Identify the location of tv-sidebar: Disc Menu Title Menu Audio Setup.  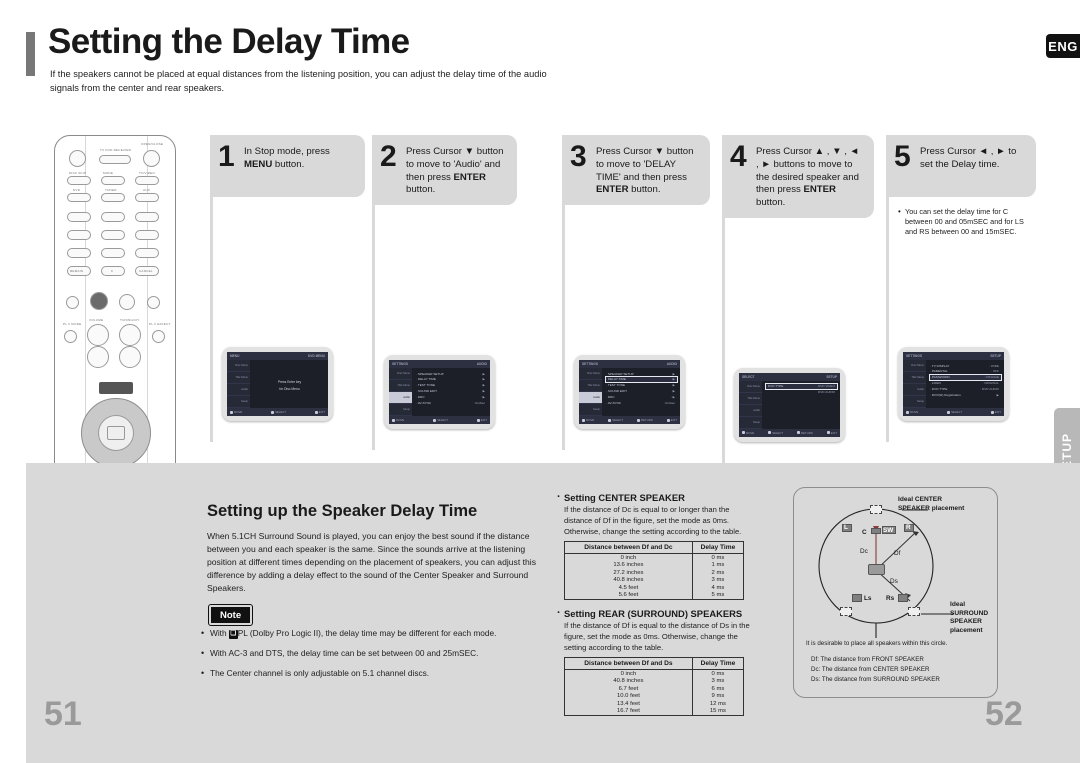
(400, 392).